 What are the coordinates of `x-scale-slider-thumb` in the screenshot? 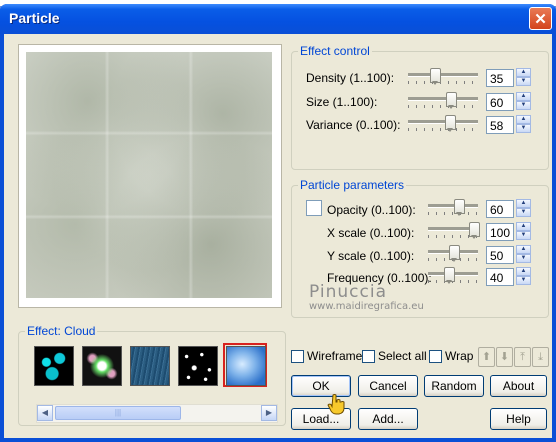 It's located at (474, 230).